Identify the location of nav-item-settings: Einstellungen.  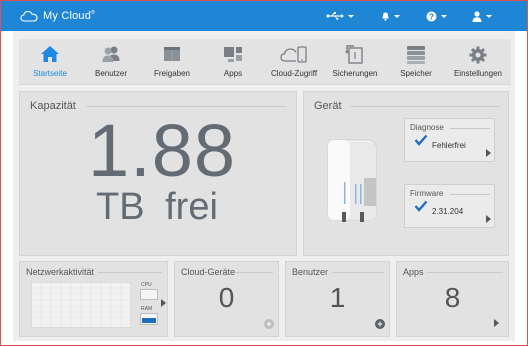
(478, 62).